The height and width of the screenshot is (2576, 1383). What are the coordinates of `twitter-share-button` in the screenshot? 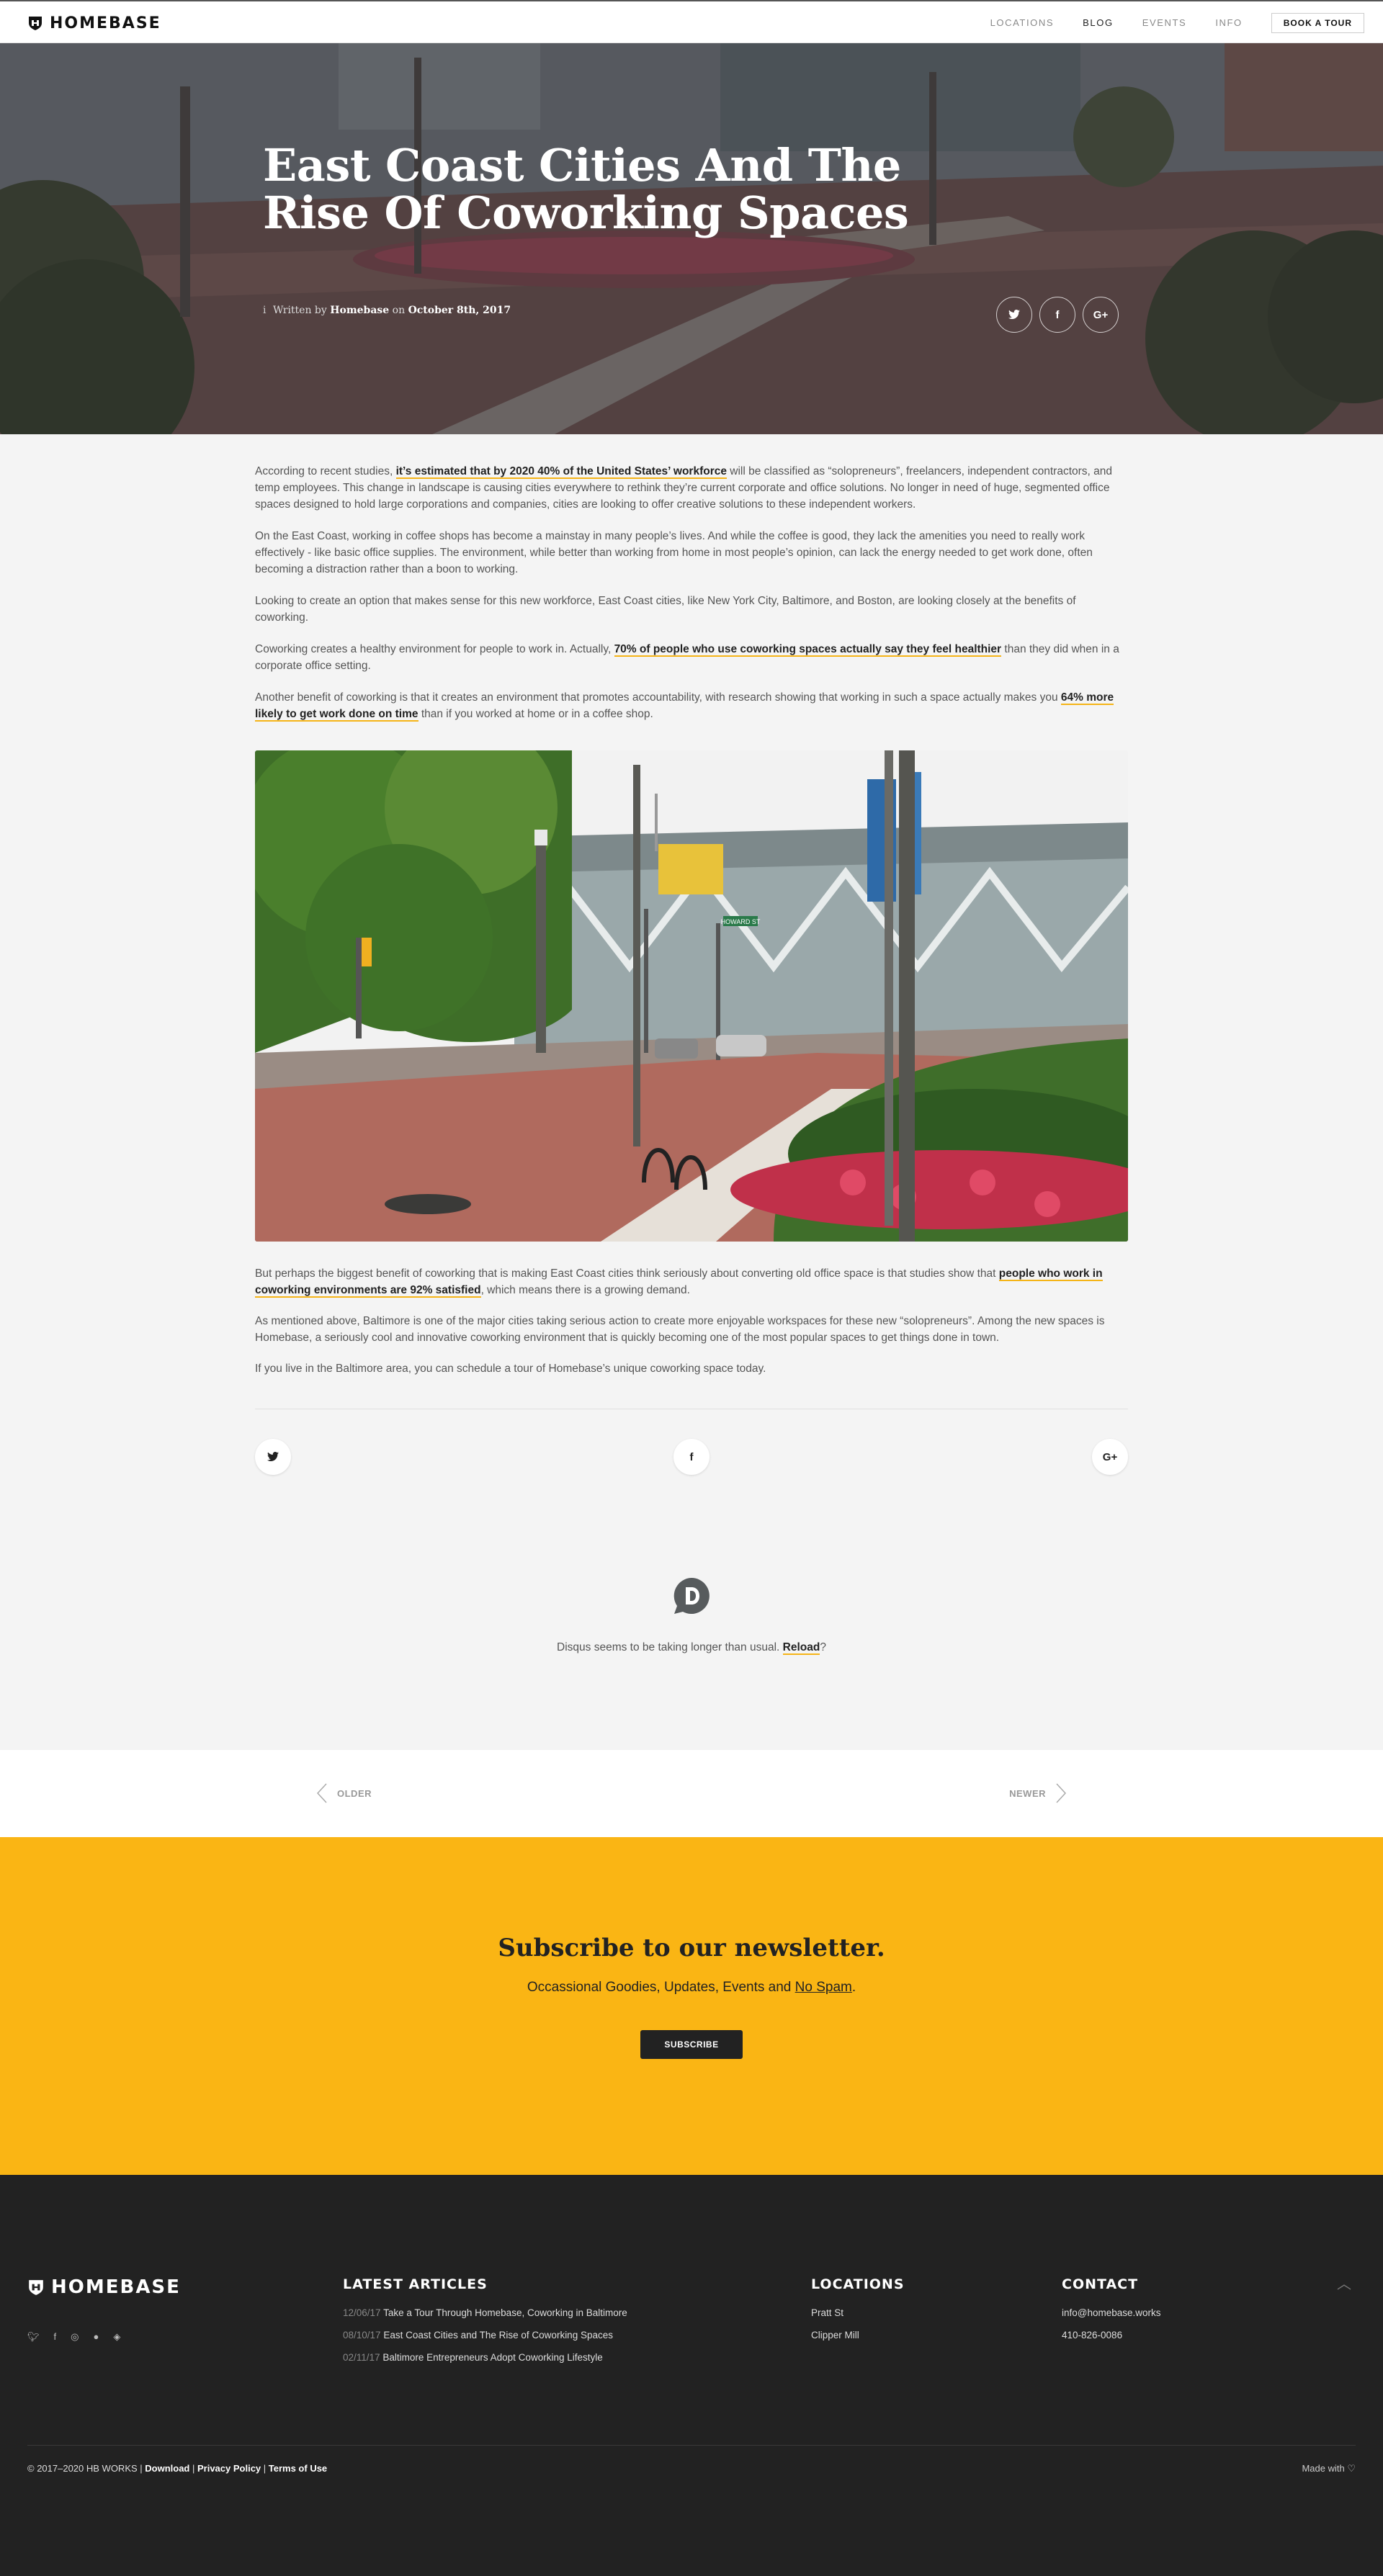 It's located at (1014, 315).